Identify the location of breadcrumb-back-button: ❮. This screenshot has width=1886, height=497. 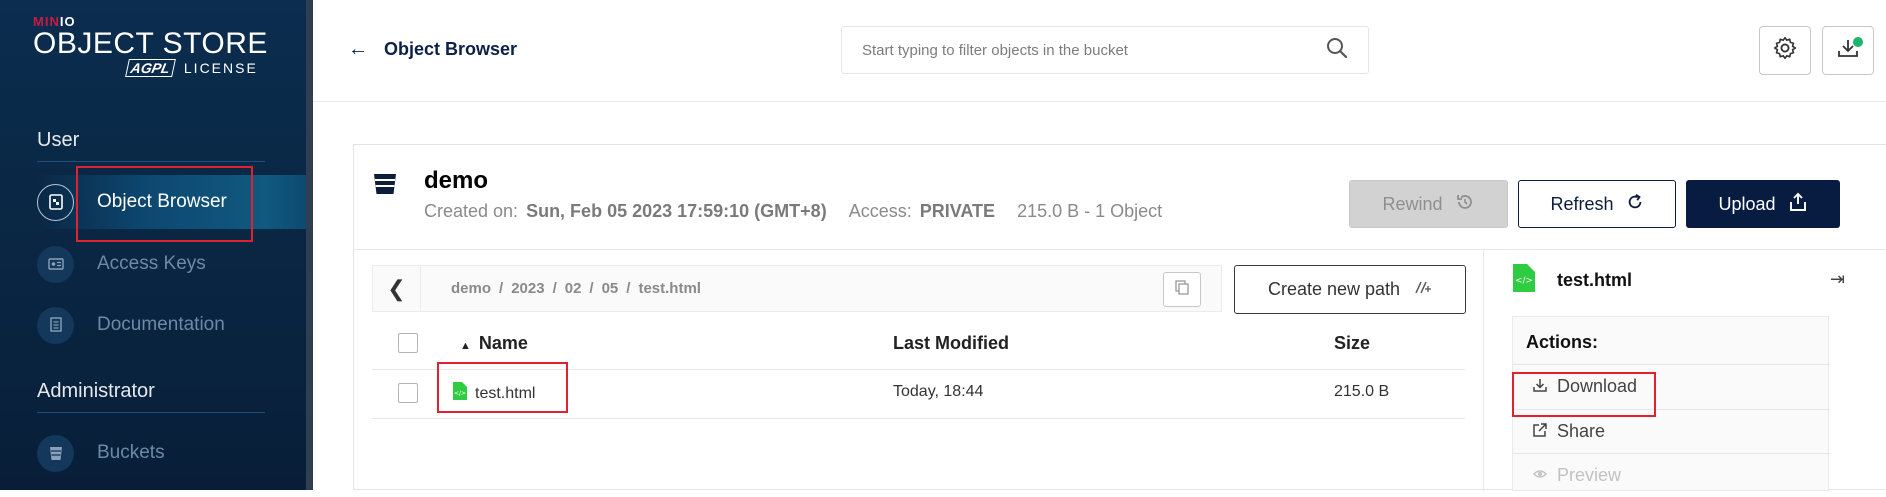
(397, 288).